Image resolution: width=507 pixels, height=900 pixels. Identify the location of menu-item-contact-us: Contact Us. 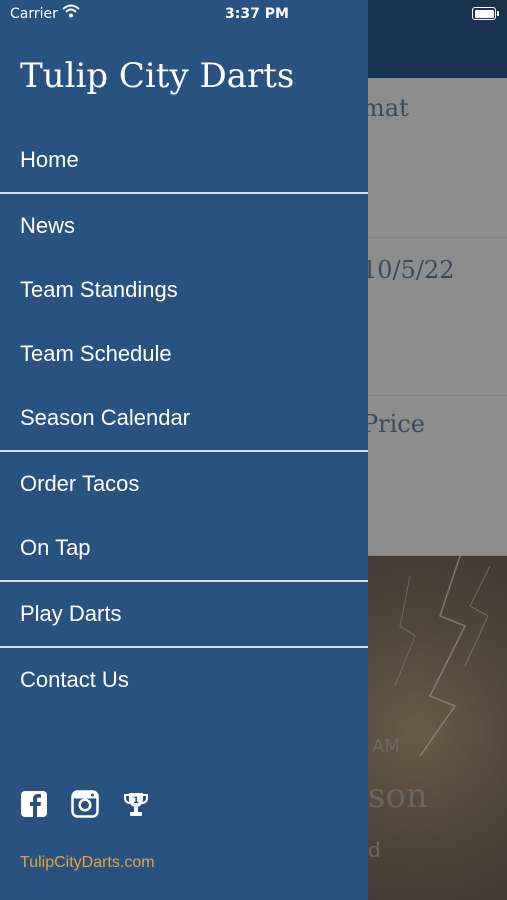
(184, 680).